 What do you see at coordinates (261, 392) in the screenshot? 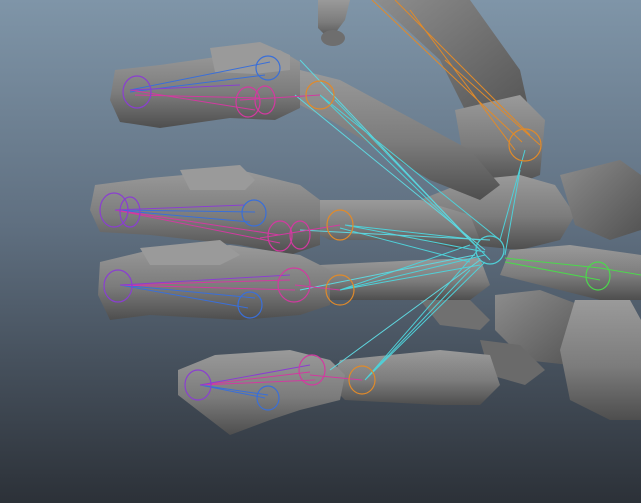
I see `pinky-finger-bones` at bounding box center [261, 392].